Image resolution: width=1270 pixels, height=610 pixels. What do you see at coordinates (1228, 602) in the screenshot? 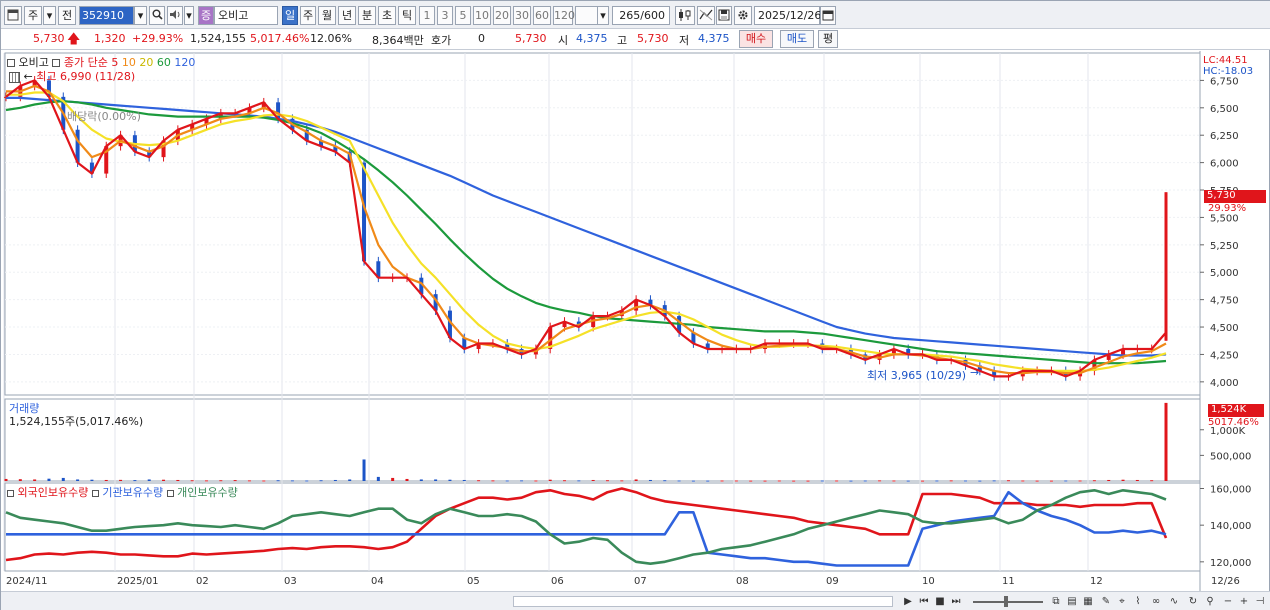
I see `zoom-out-icon: −` at bounding box center [1228, 602].